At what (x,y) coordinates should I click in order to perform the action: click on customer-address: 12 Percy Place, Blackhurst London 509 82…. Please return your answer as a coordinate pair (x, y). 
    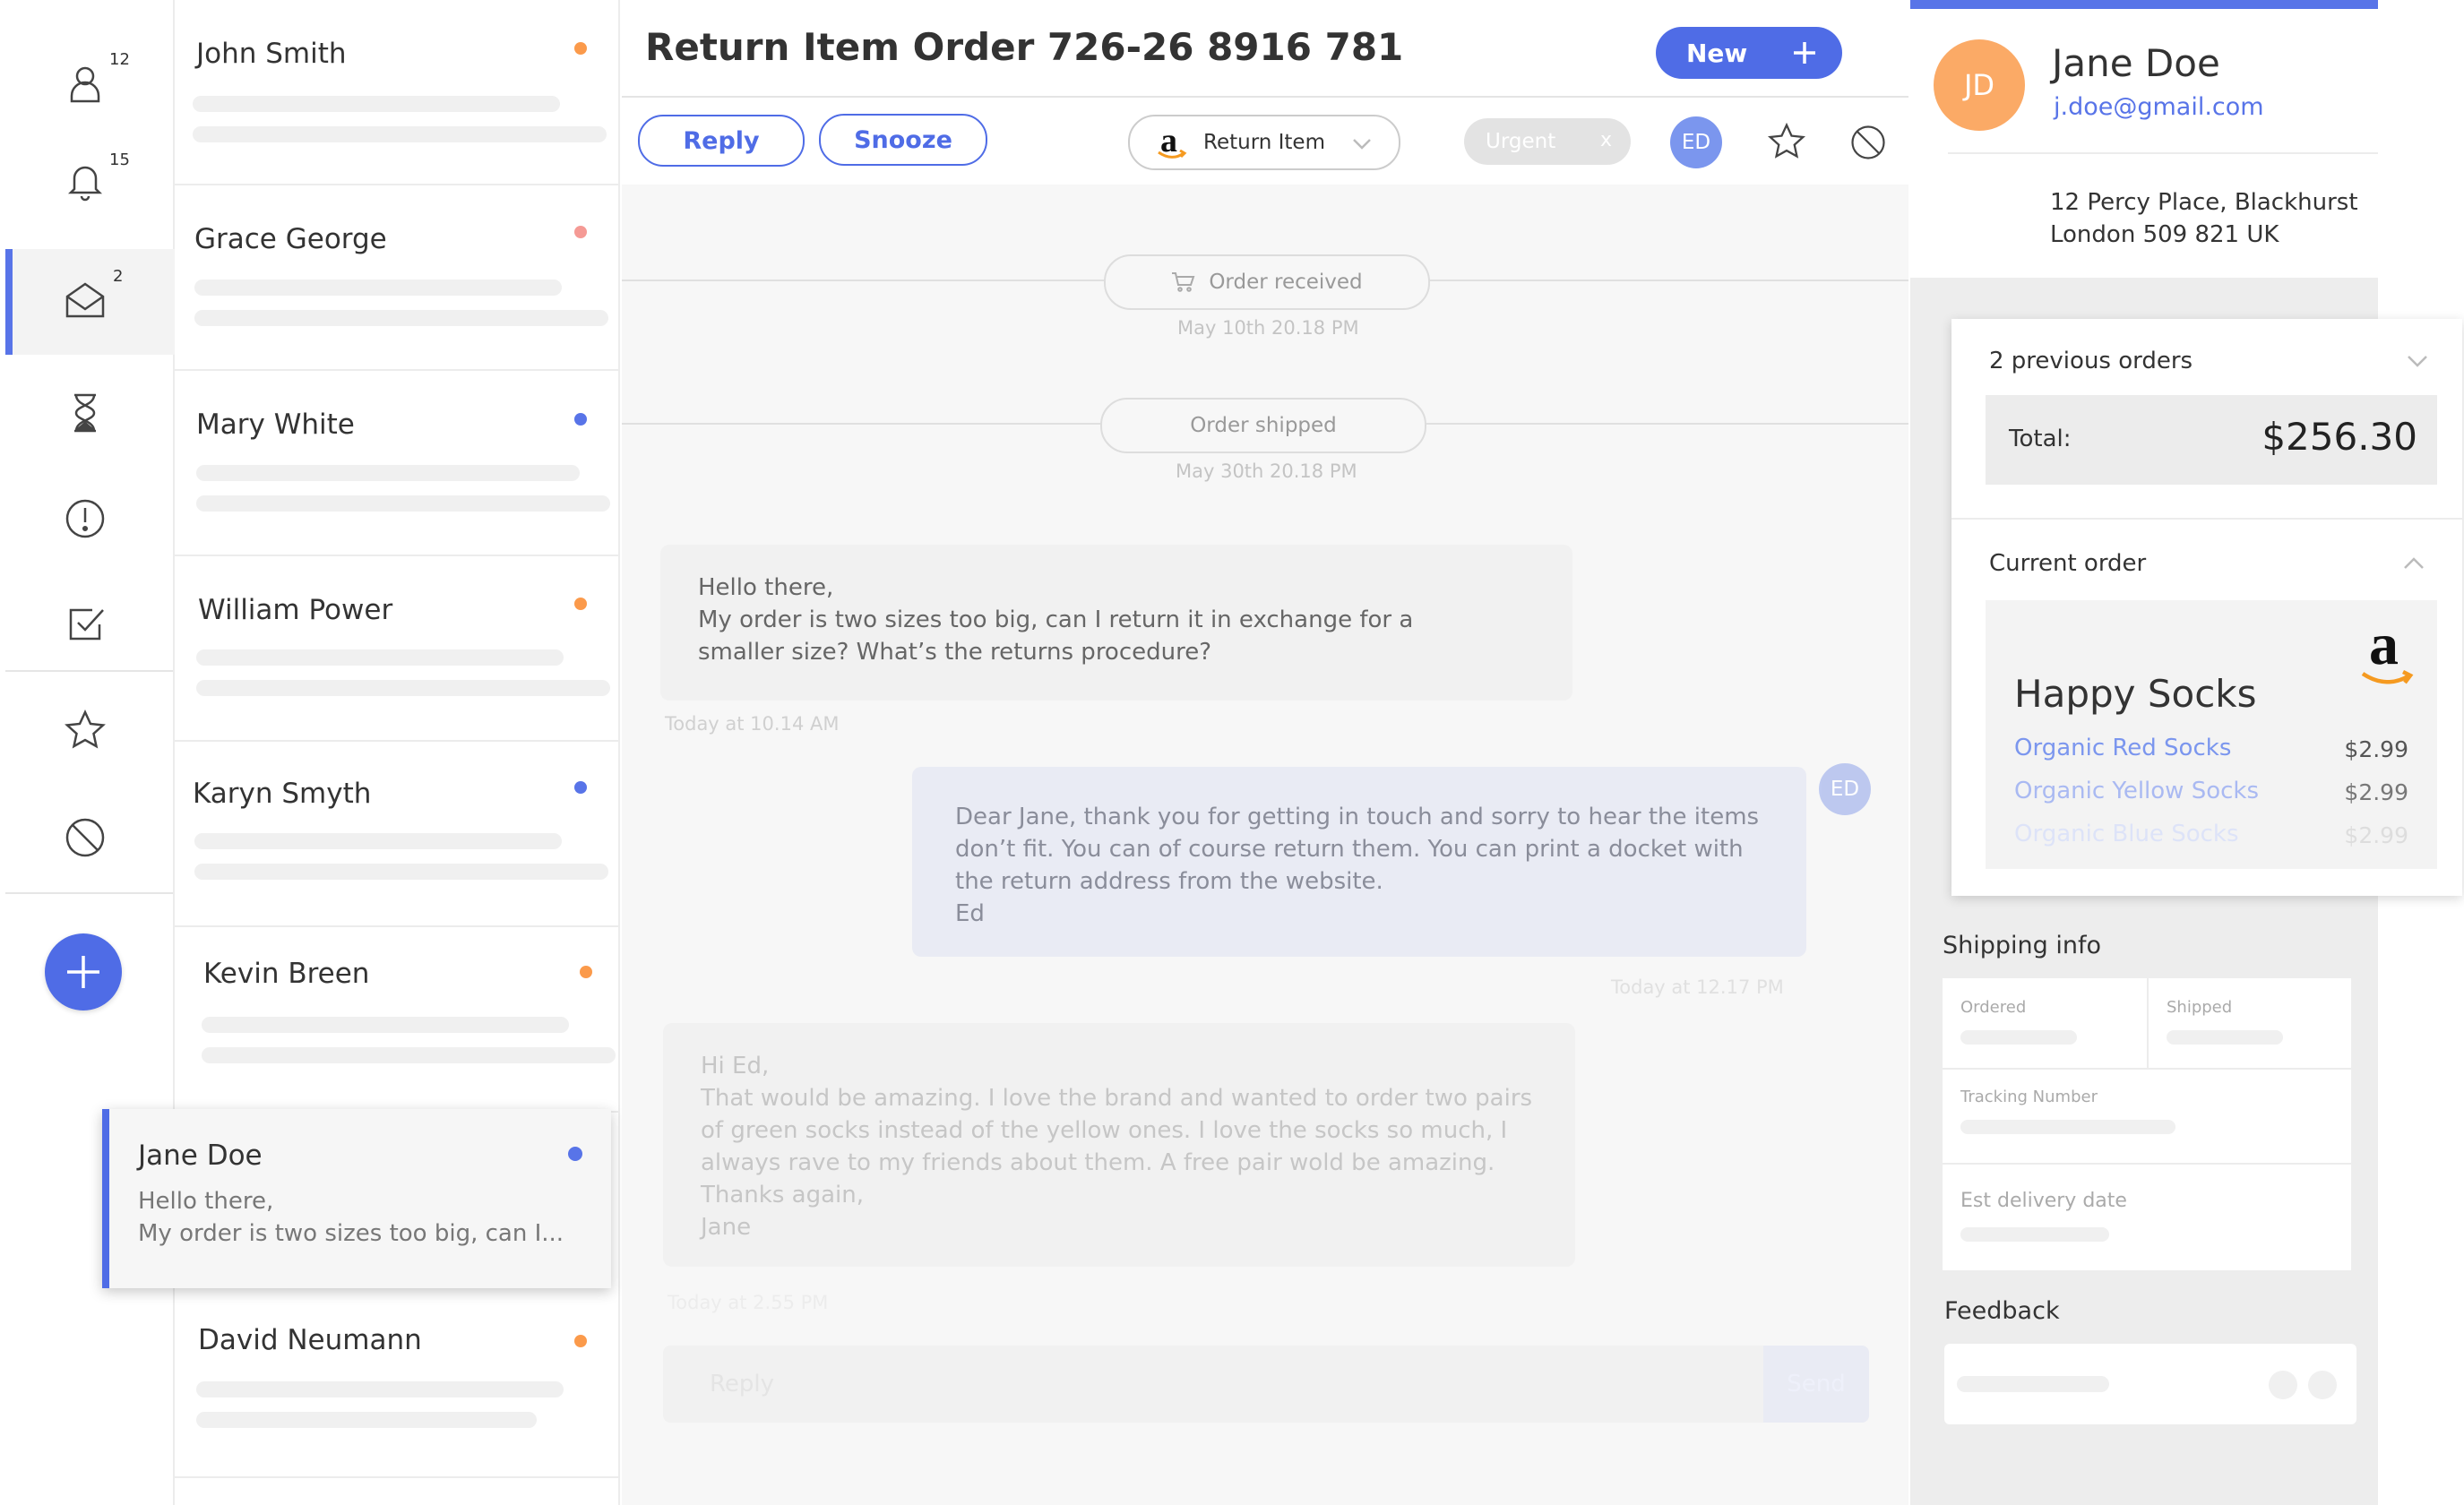
    Looking at the image, I should click on (2204, 218).